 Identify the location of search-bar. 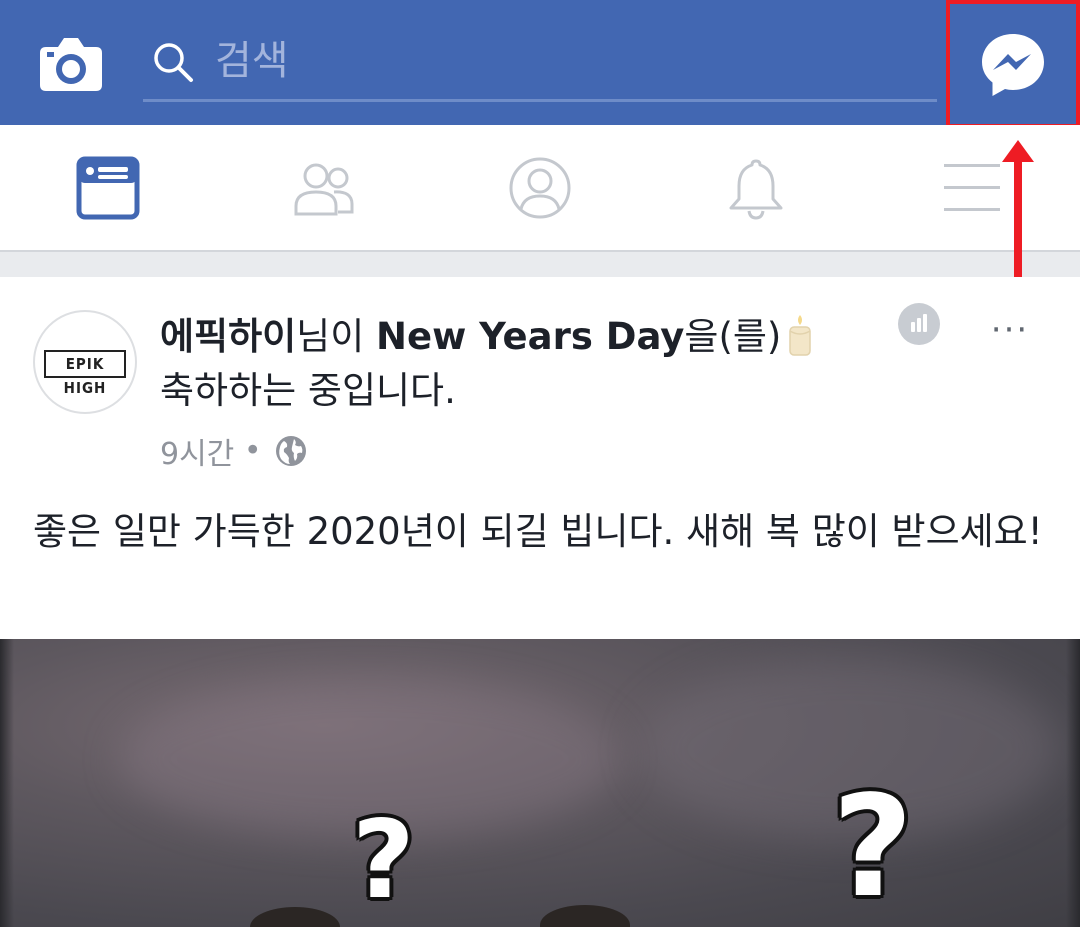
(540, 62).